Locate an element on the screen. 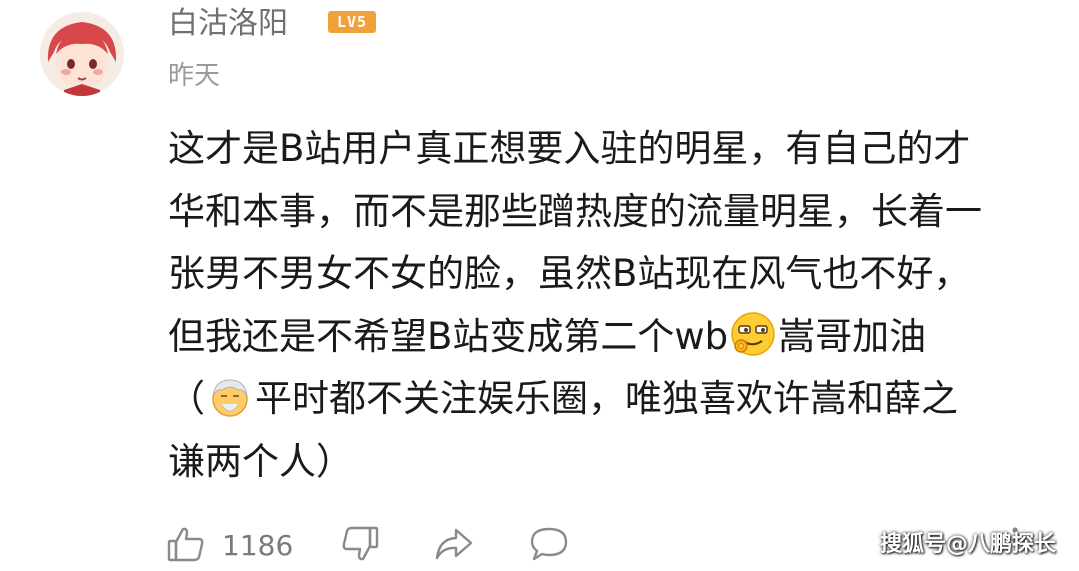  comment-line: 华和本事，而不是那些蹭热度的流量明星，长着一 is located at coordinates (575, 211).